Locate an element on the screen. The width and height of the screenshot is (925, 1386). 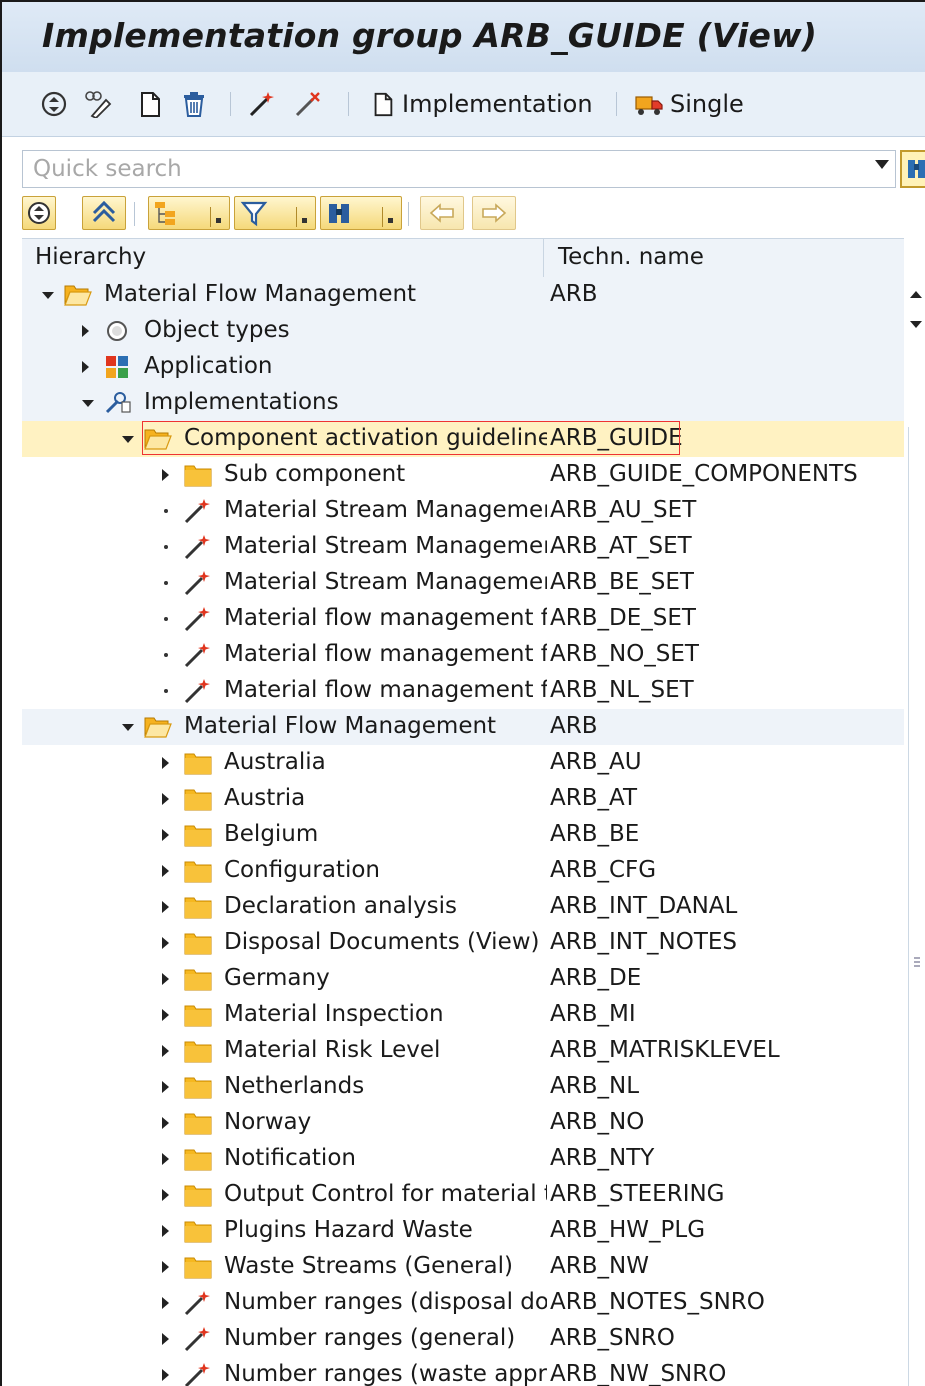
scroll-track is located at coordinates (916, 906).